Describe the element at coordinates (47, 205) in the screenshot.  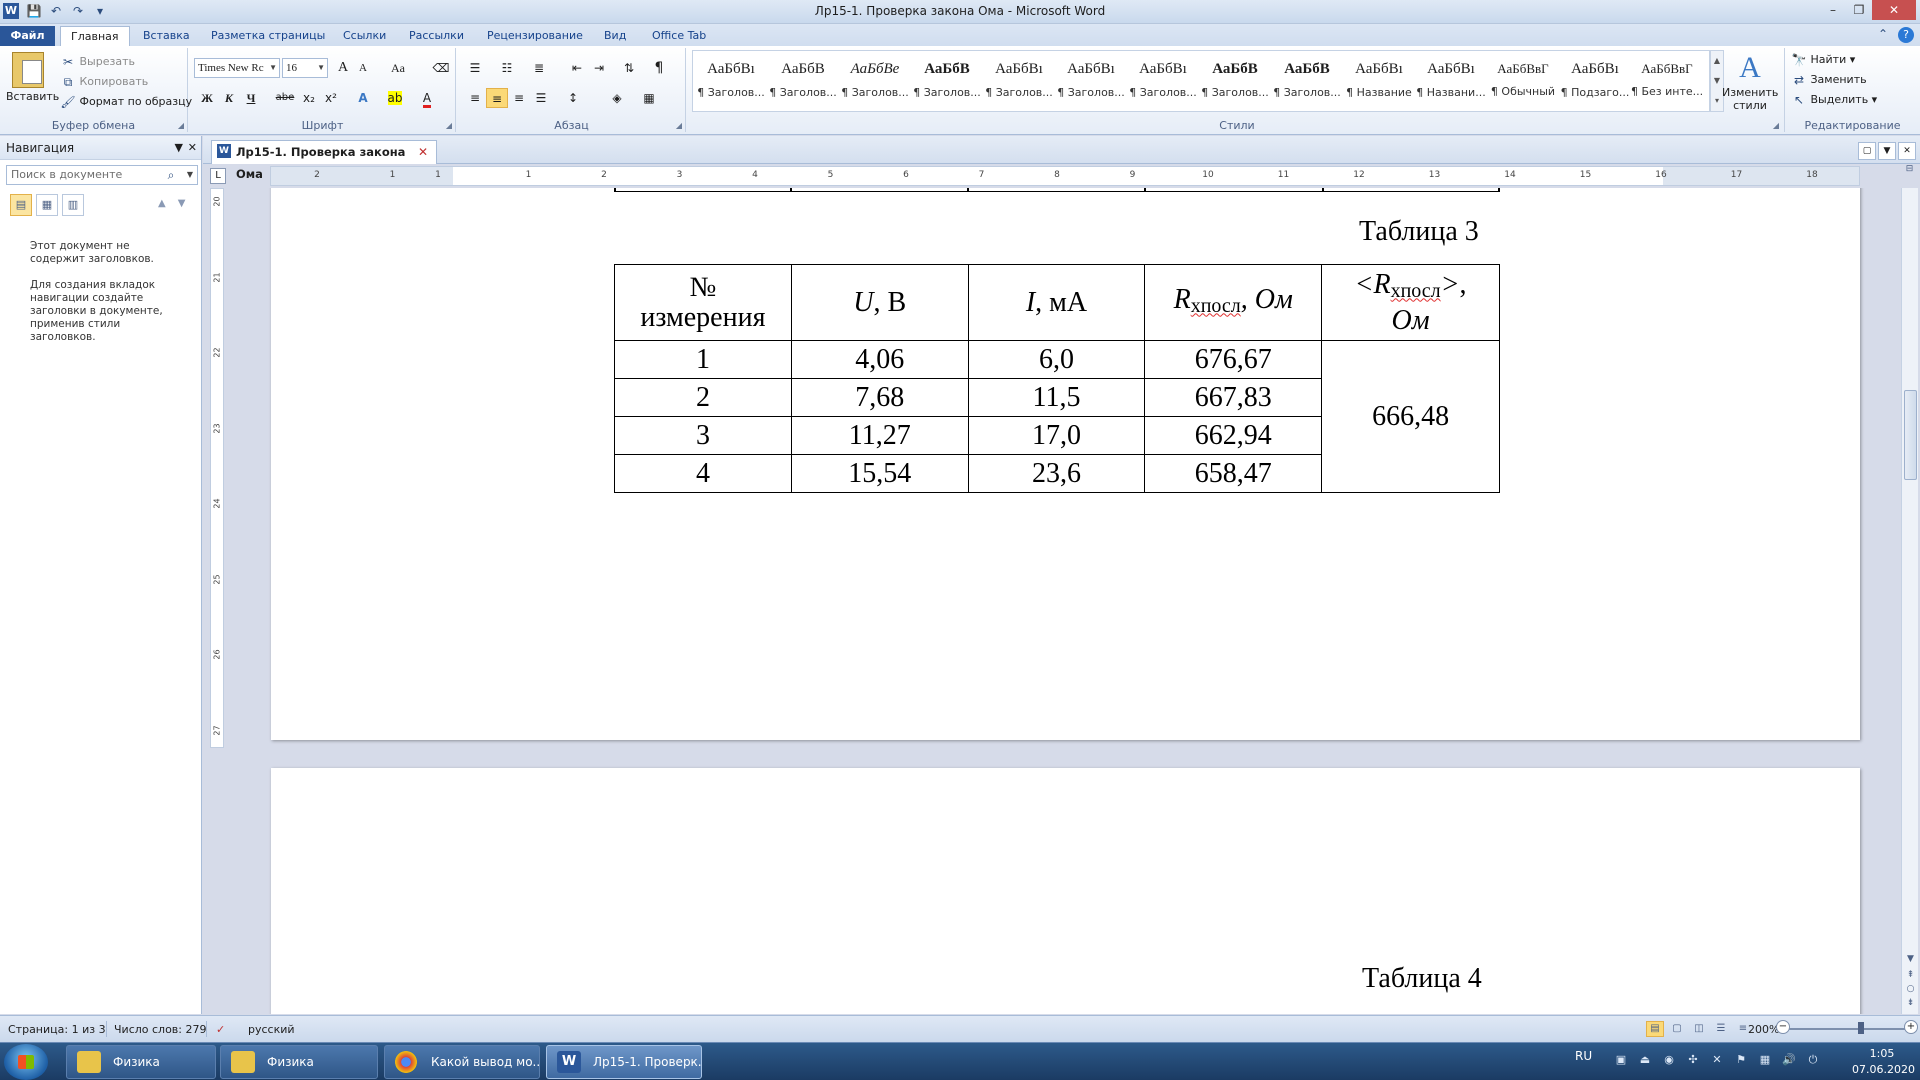
I see `pages-view-icon: ▦` at that location.